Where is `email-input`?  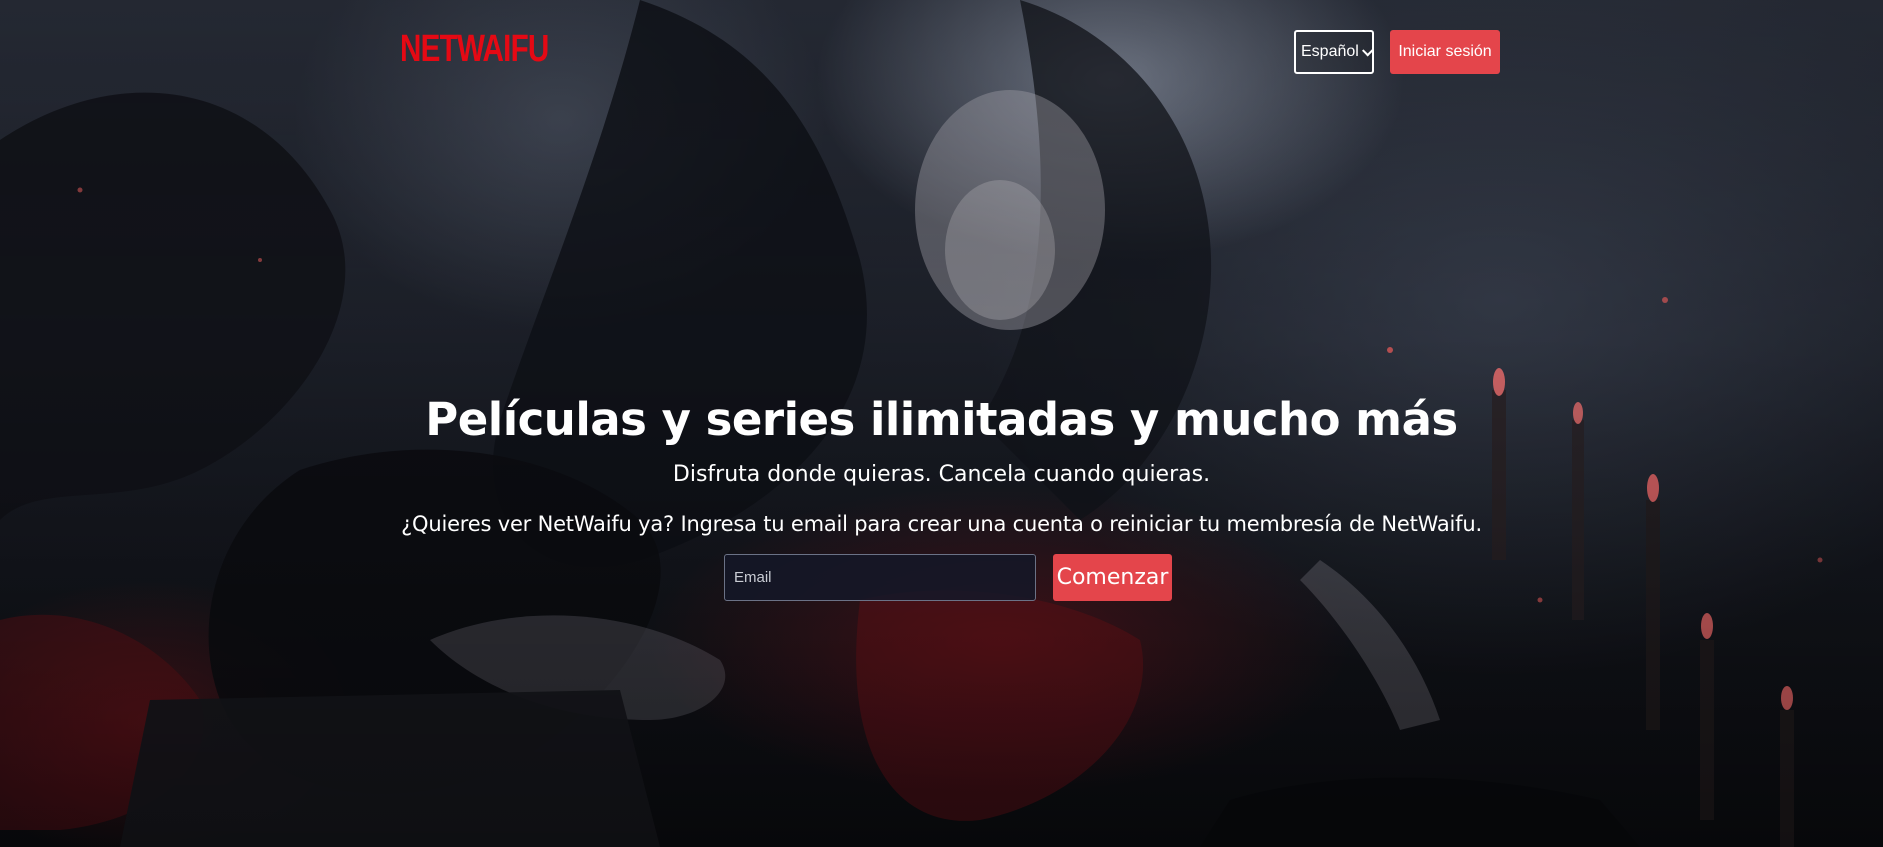 email-input is located at coordinates (880, 577).